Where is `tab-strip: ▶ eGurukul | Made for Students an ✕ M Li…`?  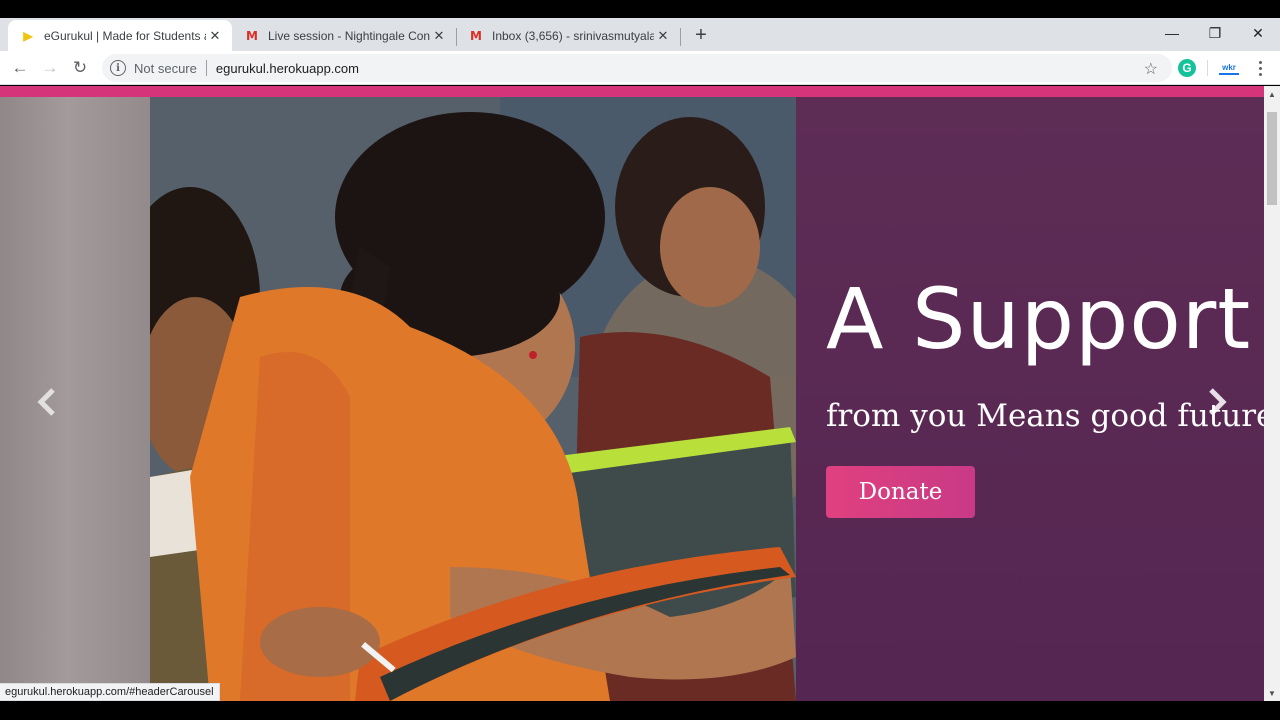
tab-strip: ▶ eGurukul | Made for Students an ✕ M Li… is located at coordinates (640, 34).